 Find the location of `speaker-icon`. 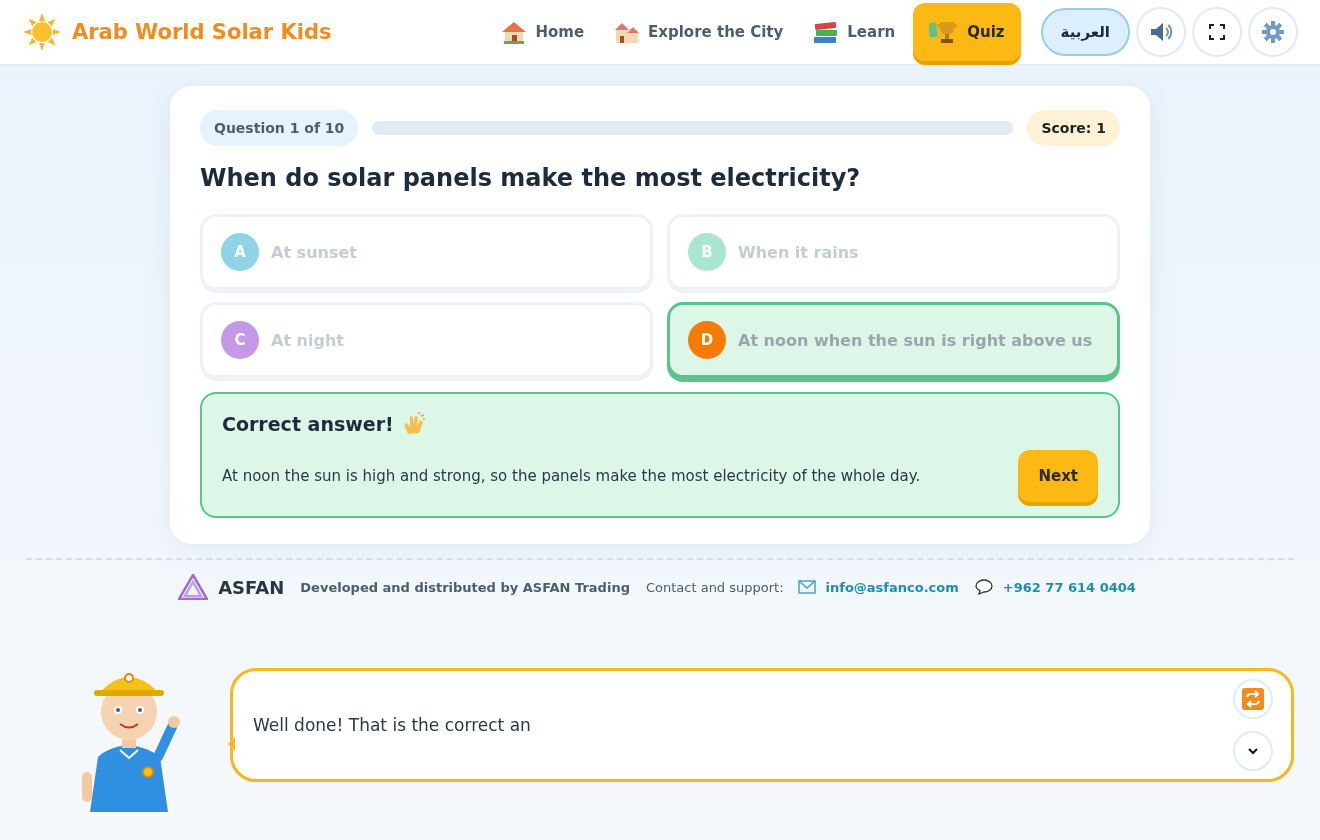

speaker-icon is located at coordinates (1161, 32).